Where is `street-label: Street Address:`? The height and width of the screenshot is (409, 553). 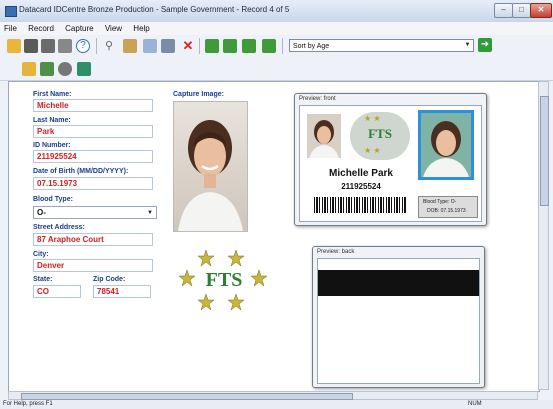 street-label: Street Address: is located at coordinates (59, 227).